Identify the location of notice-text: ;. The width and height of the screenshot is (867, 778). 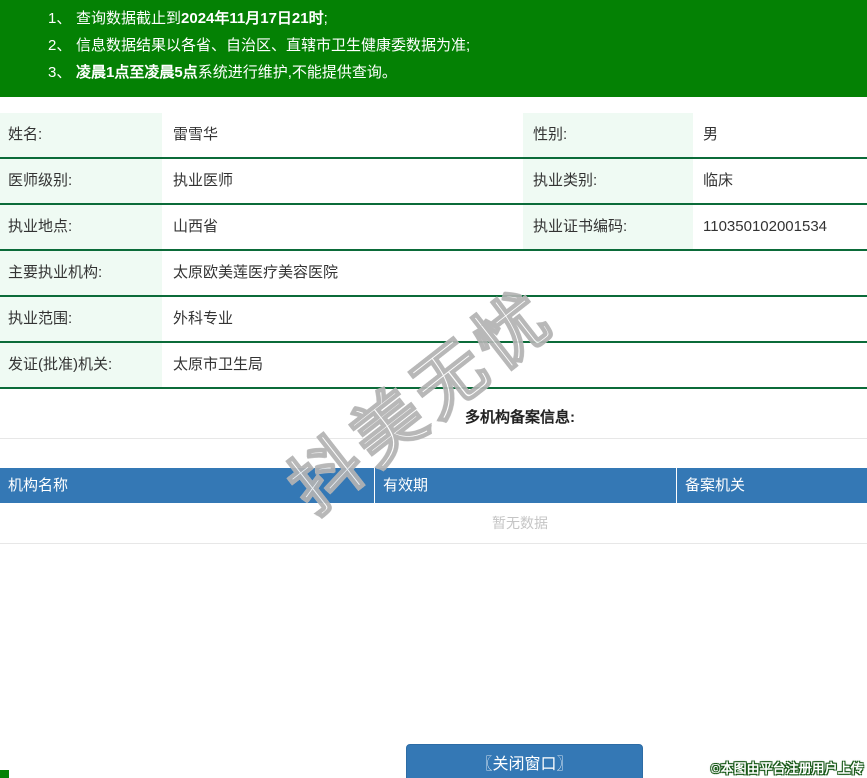
(325, 18).